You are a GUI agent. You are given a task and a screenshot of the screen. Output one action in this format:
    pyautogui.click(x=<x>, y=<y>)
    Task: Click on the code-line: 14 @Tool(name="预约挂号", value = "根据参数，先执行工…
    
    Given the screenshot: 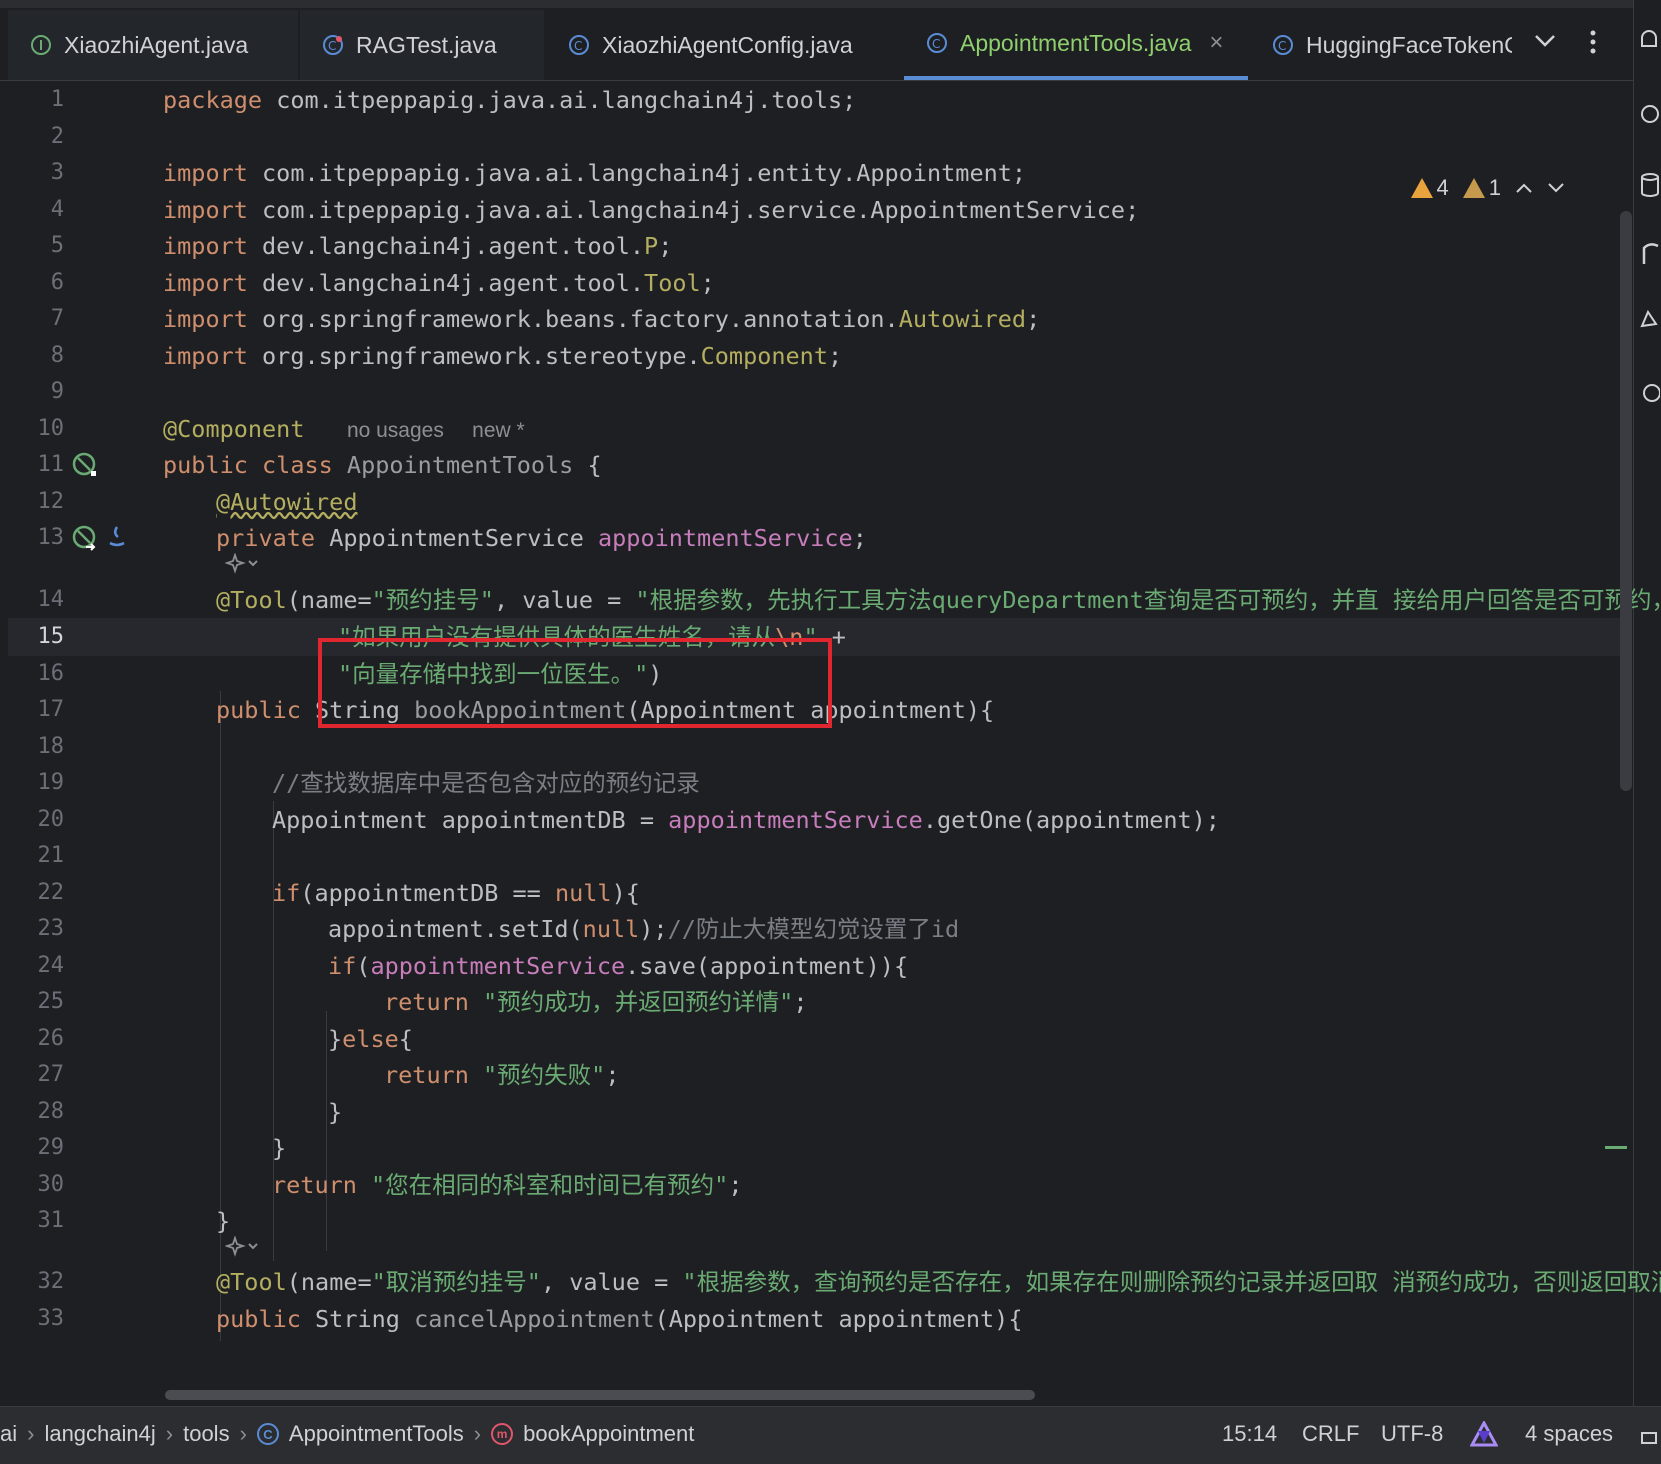 What is the action you would take?
    pyautogui.click(x=834, y=600)
    